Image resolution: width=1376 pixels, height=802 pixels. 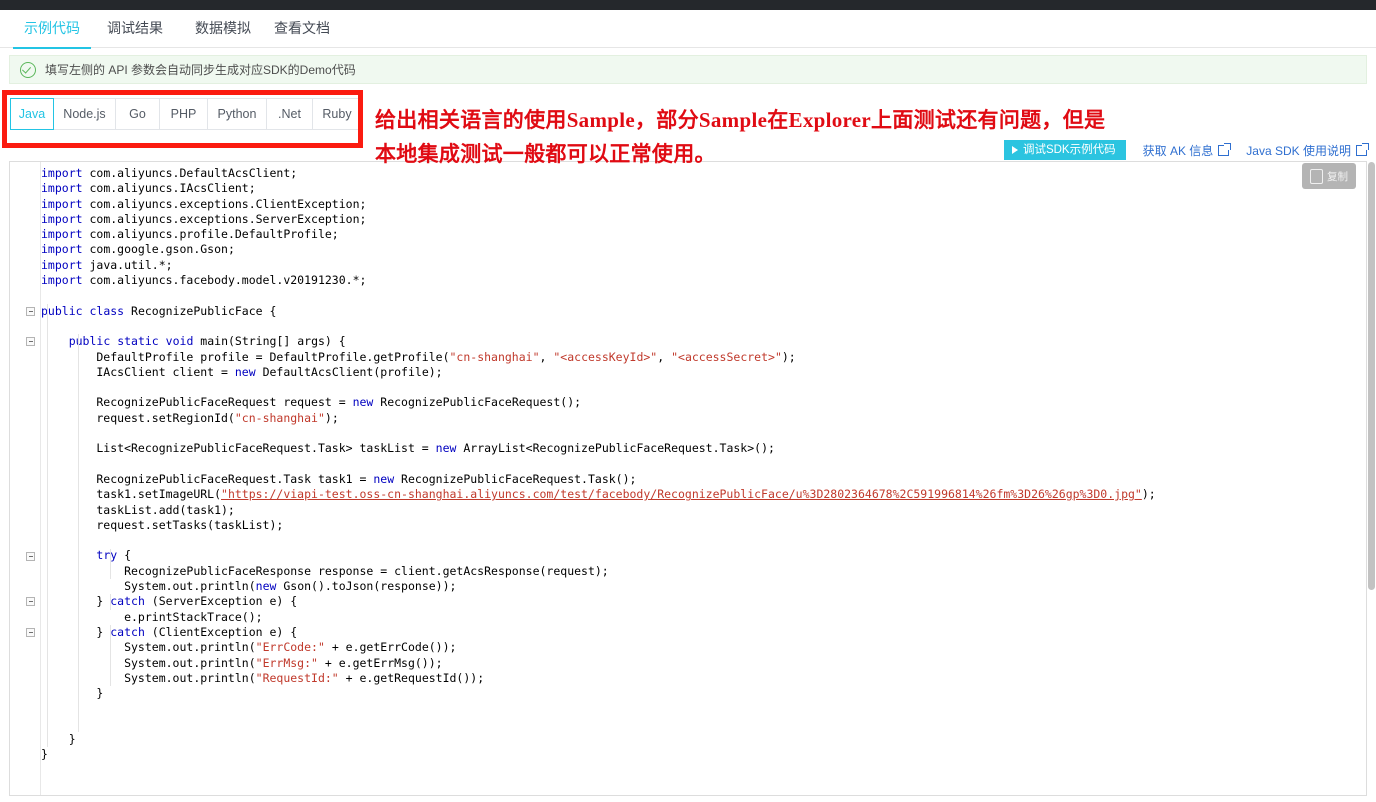 What do you see at coordinates (1178, 150) in the screenshot?
I see `get-ak-info-label: 获取 AK 信息` at bounding box center [1178, 150].